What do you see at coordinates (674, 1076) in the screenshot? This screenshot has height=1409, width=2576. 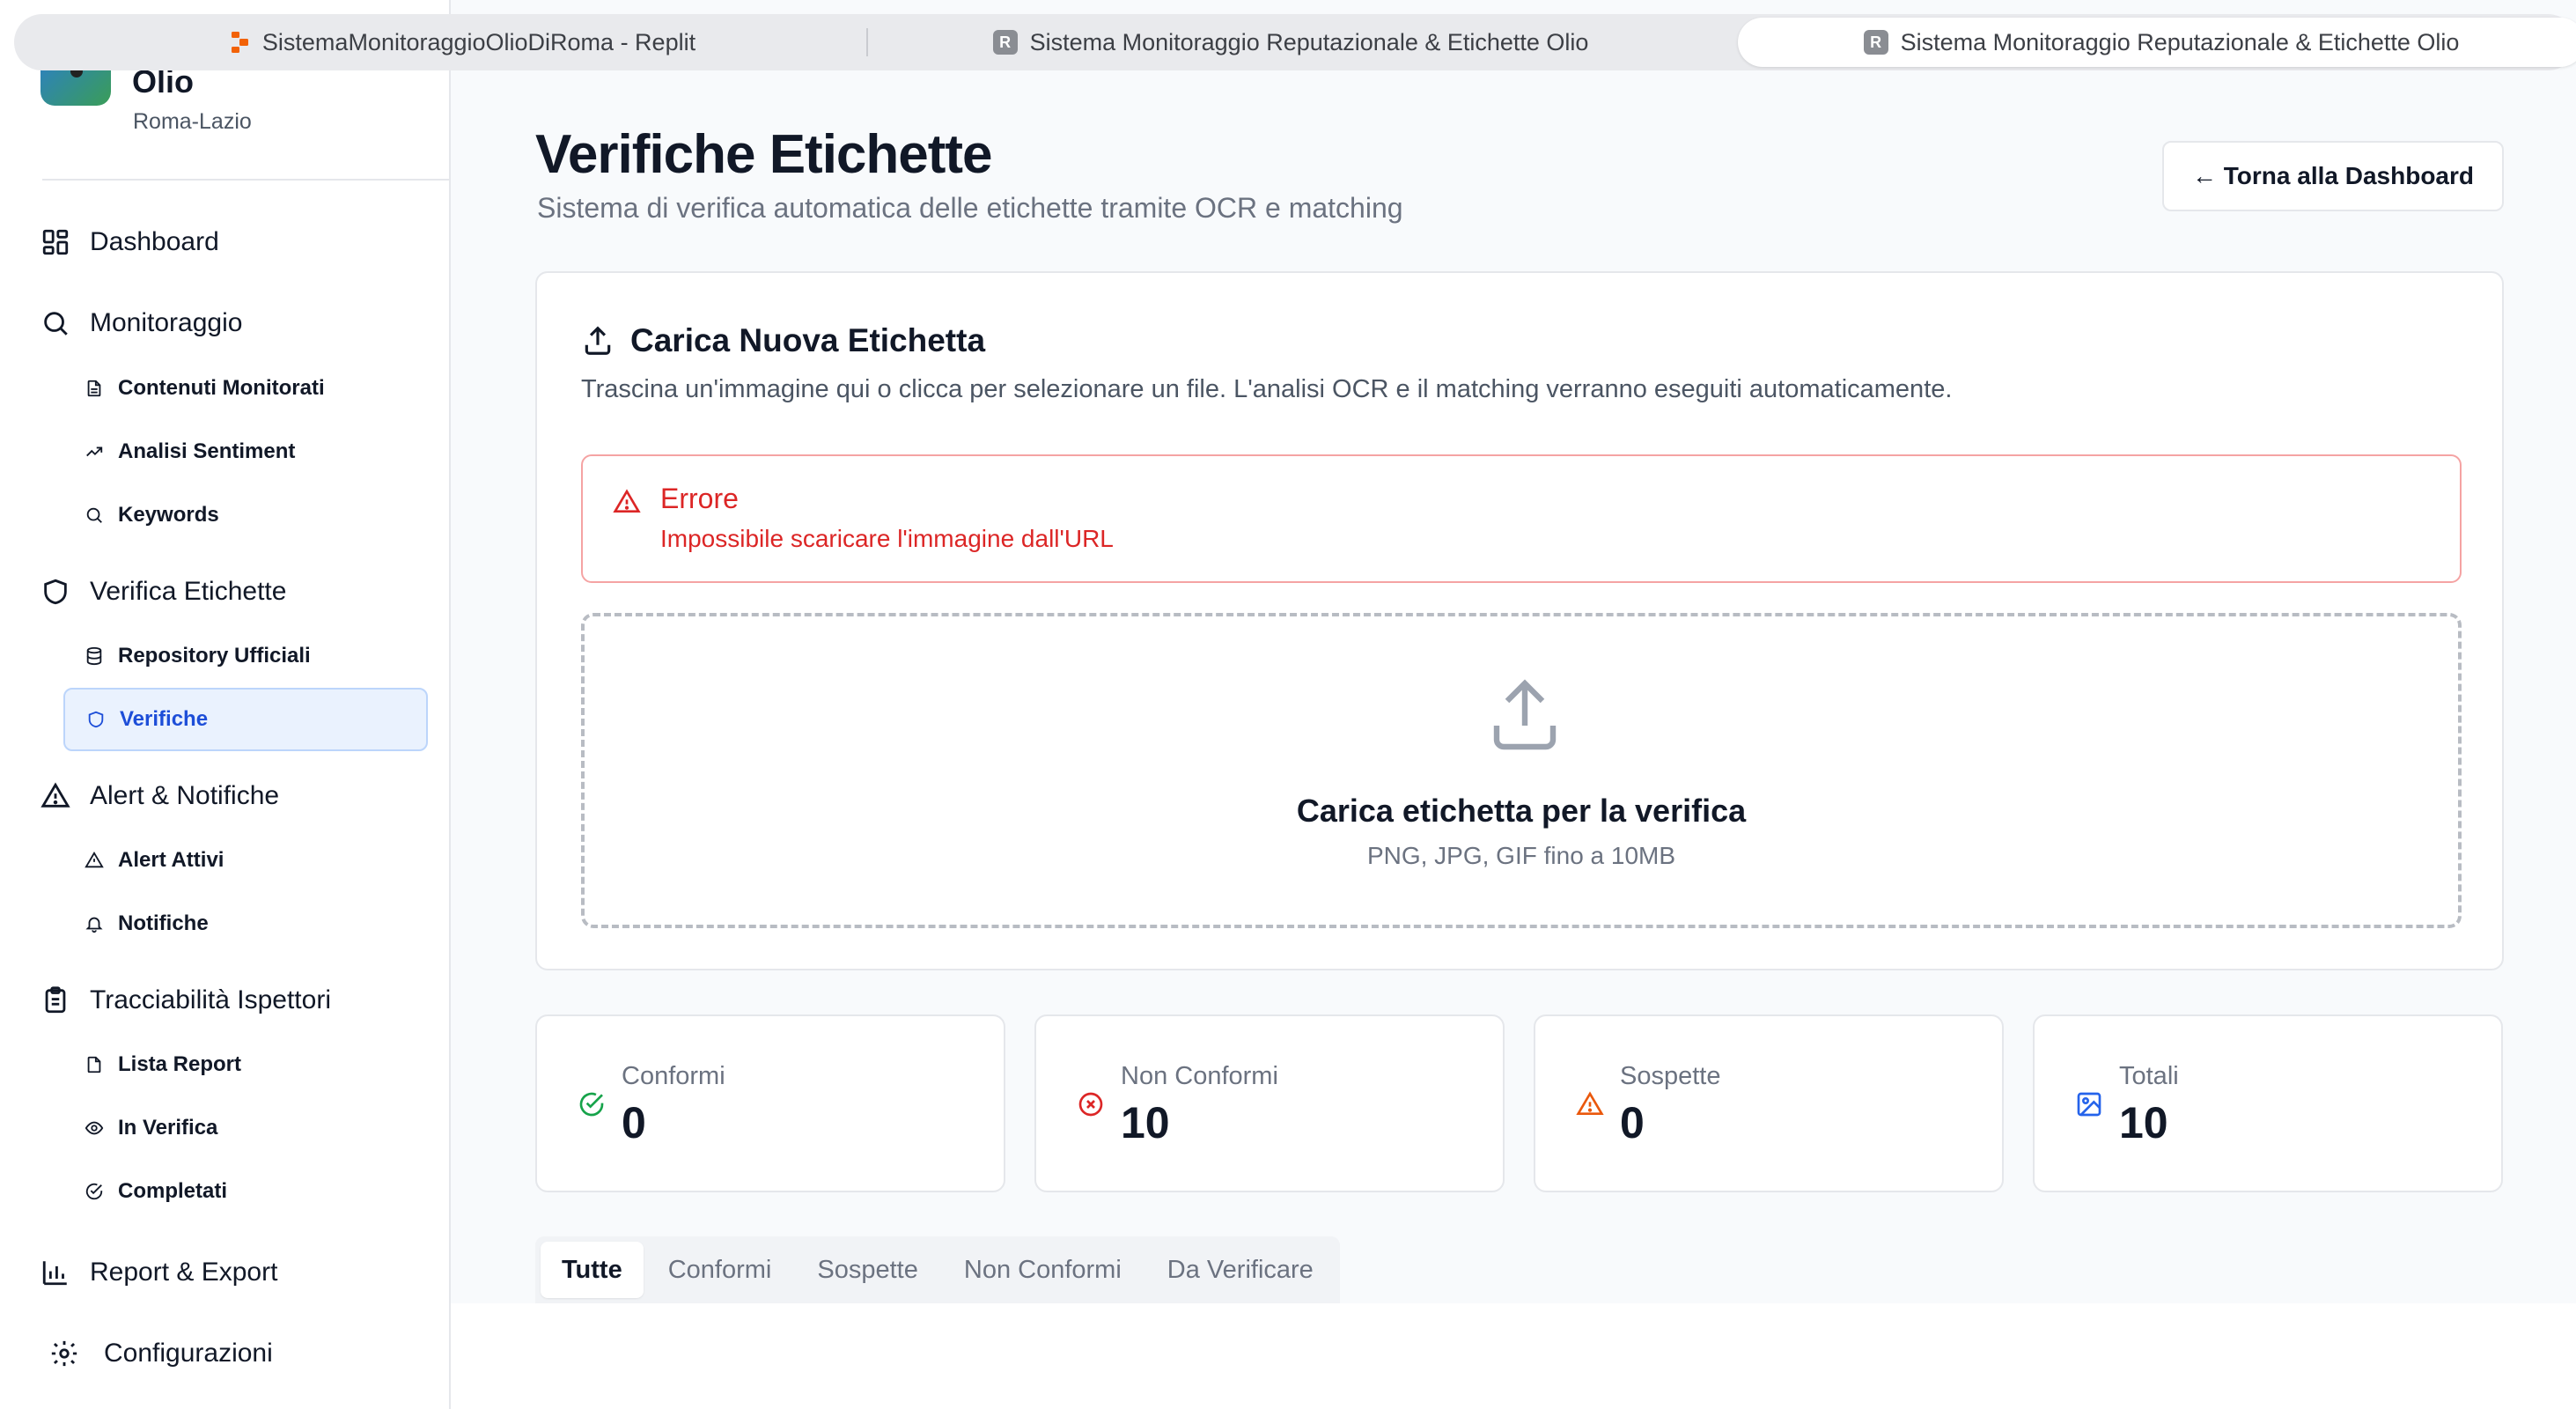 I see `stat-label: Conformi` at bounding box center [674, 1076].